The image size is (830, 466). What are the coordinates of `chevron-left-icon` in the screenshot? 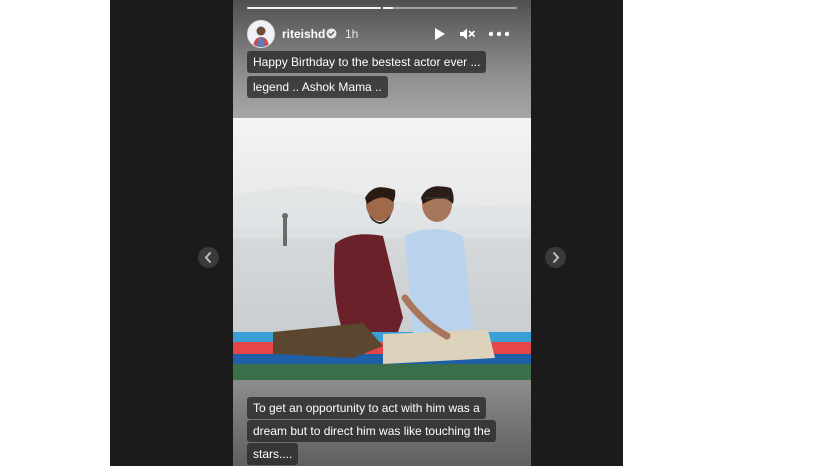 It's located at (207, 257).